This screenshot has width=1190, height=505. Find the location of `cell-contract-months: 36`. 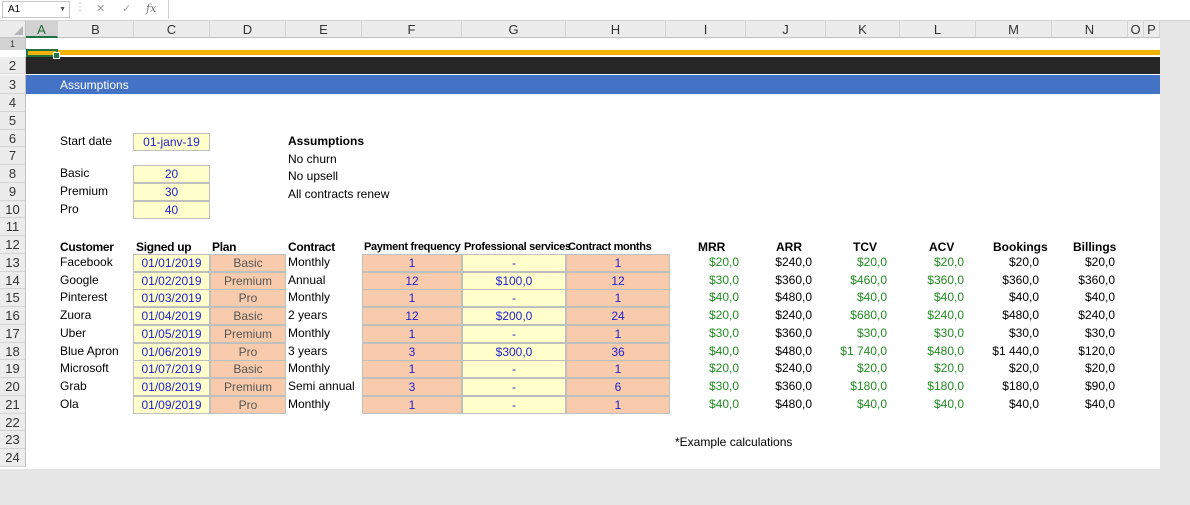

cell-contract-months: 36 is located at coordinates (618, 351).